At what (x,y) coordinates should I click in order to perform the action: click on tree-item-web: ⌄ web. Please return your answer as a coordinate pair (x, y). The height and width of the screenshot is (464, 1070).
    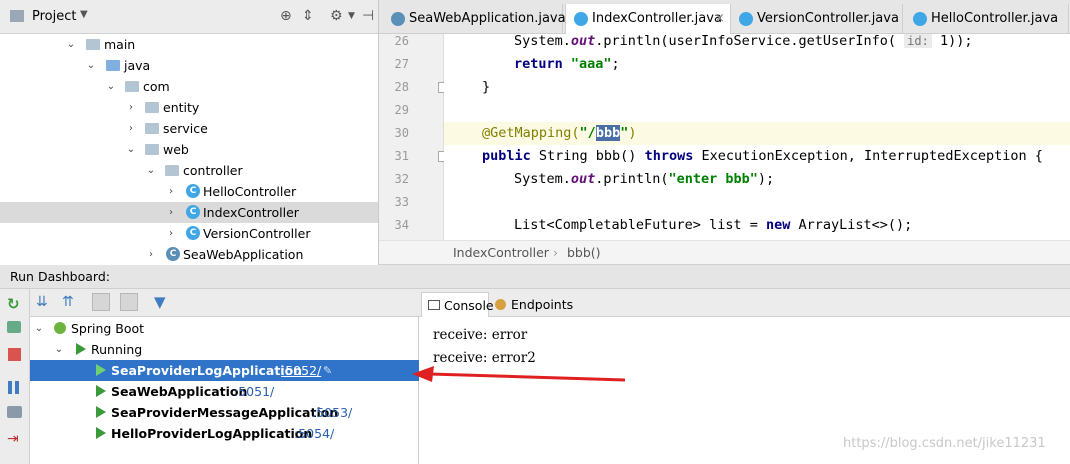
    Looking at the image, I should click on (189, 149).